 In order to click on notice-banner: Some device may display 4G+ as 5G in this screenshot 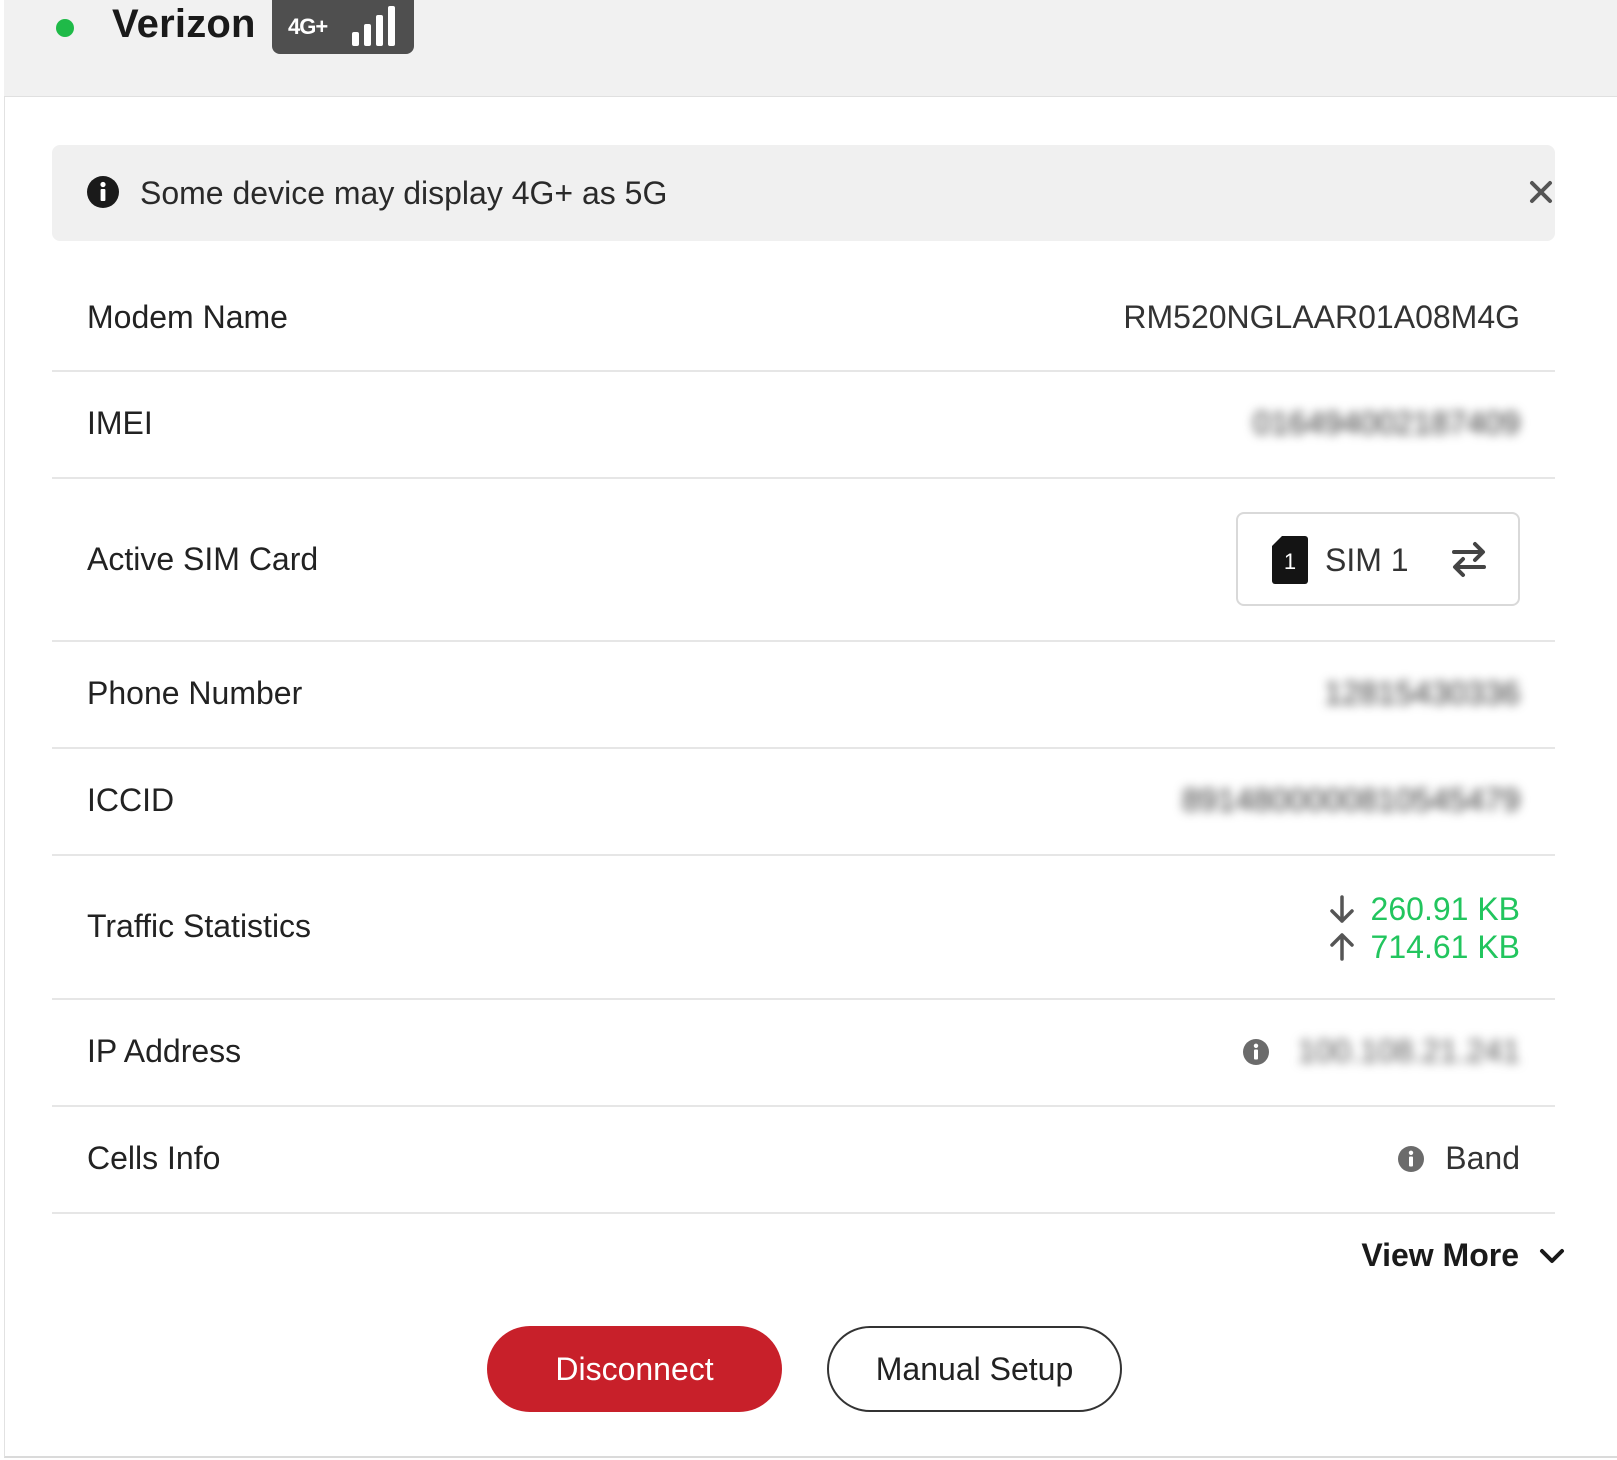, I will do `click(803, 193)`.